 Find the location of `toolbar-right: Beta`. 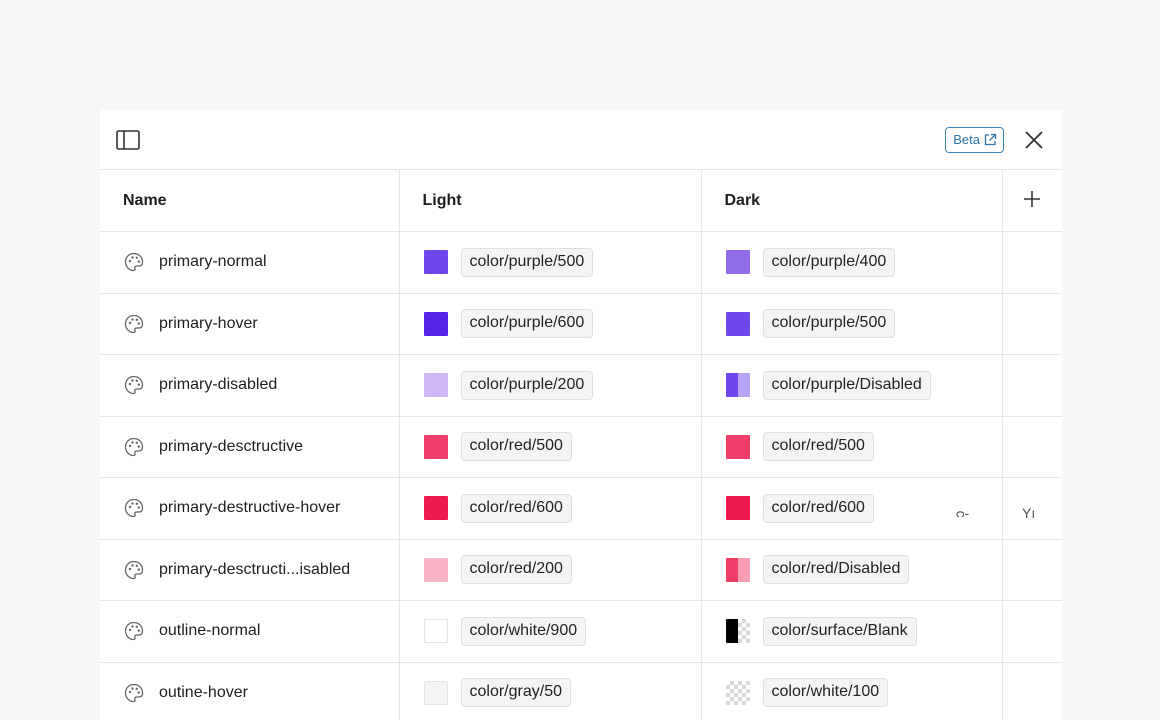

toolbar-right: Beta is located at coordinates (994, 139).